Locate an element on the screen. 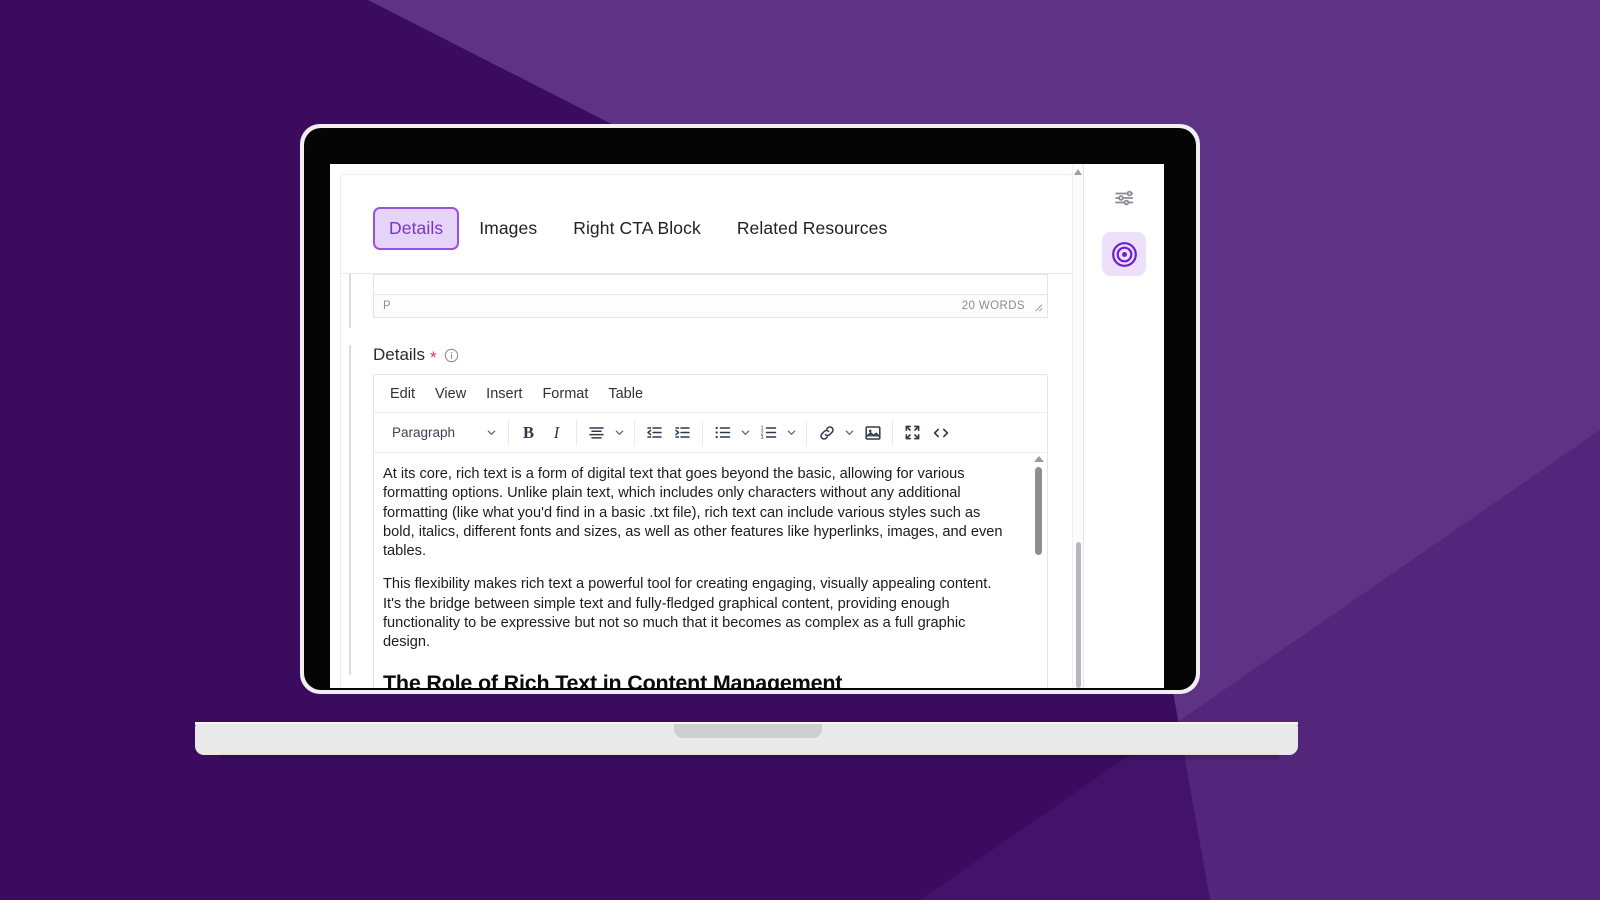  target-bullseye-icon is located at coordinates (1124, 254).